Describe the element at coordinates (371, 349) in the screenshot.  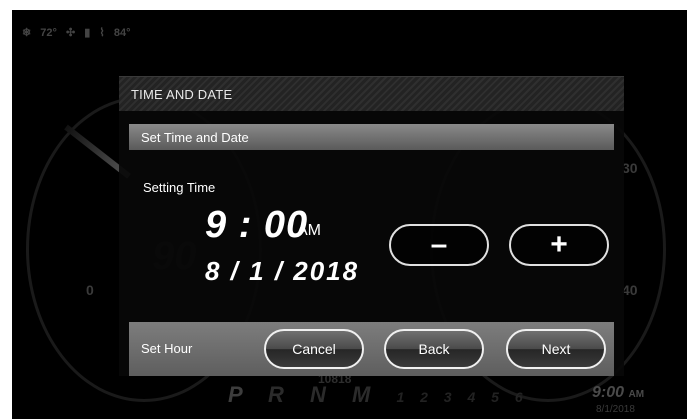
I see `bottom-action-bar: Set Hour Cancel Back Next` at that location.